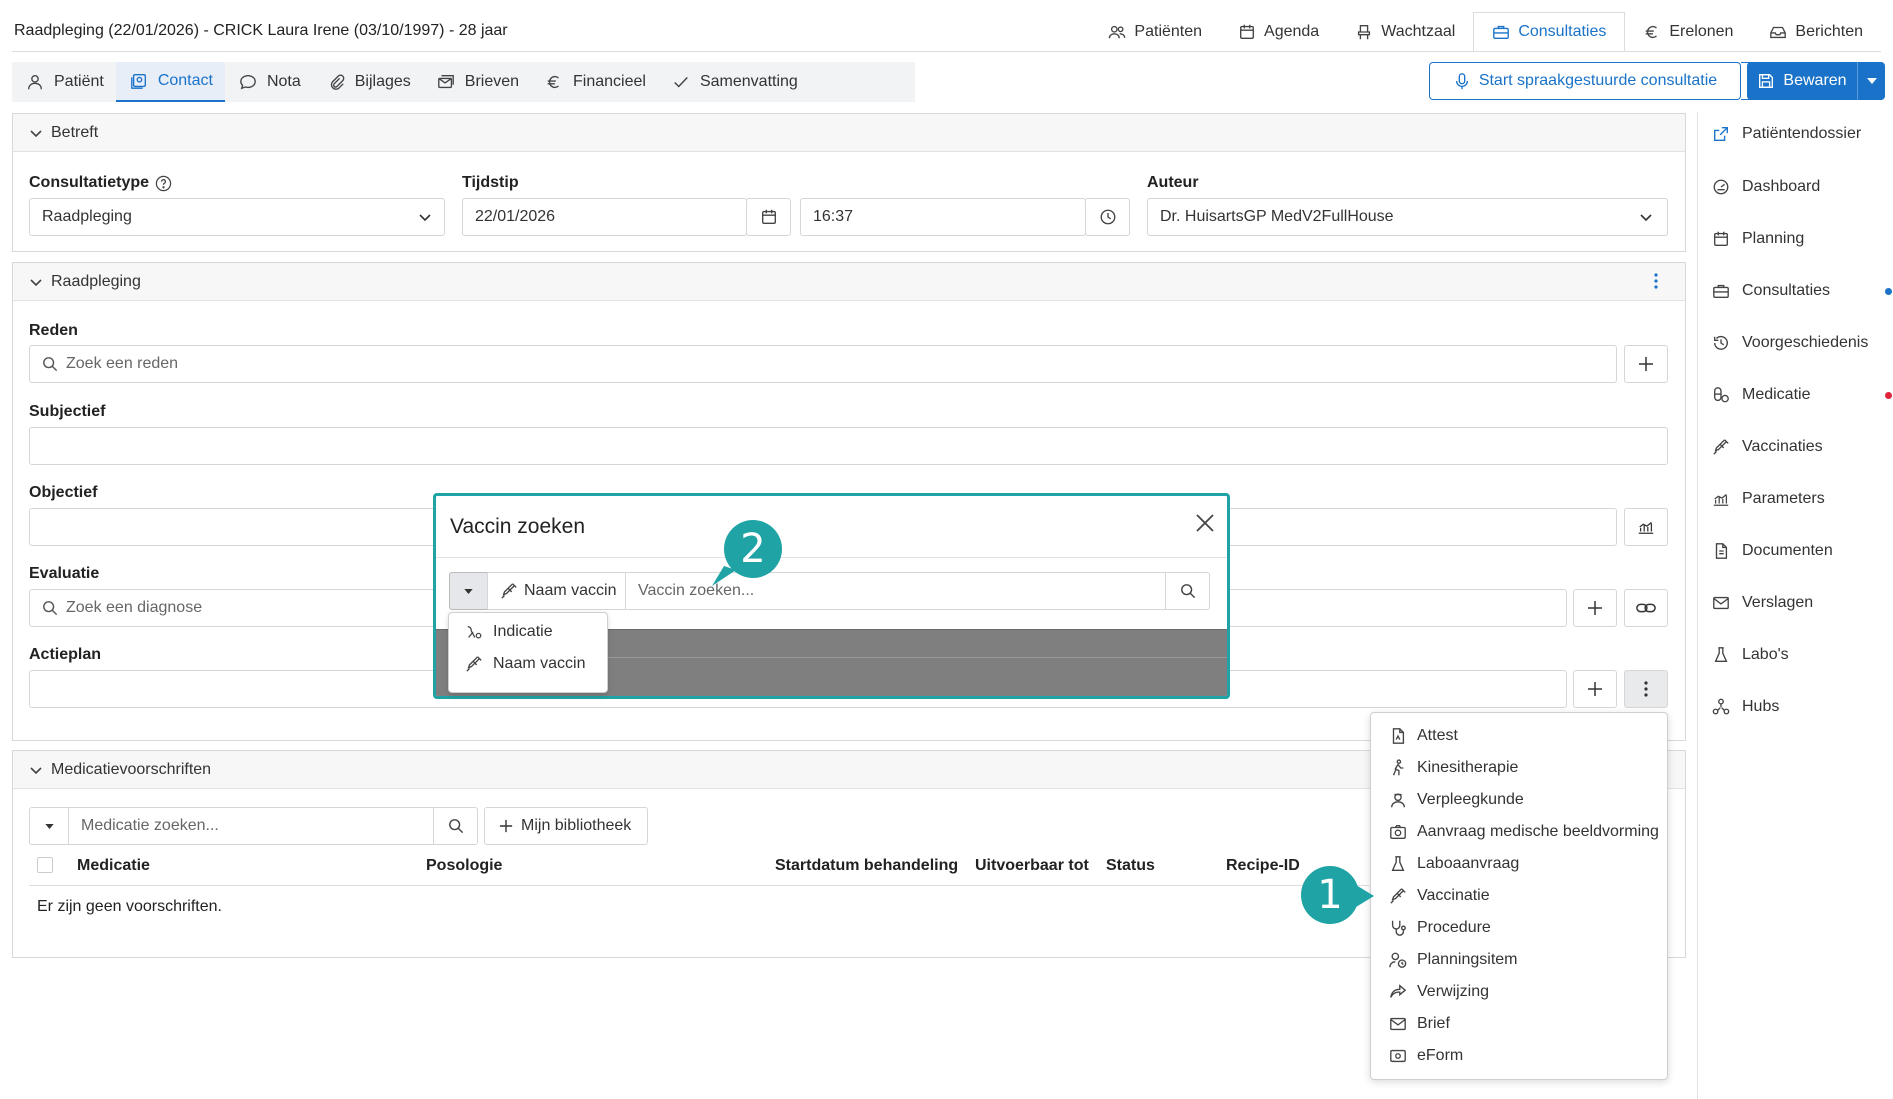 Image resolution: width=1893 pixels, height=1099 pixels. Describe the element at coordinates (1423, 736) in the screenshot. I see `menu-item-attest: Attest` at that location.